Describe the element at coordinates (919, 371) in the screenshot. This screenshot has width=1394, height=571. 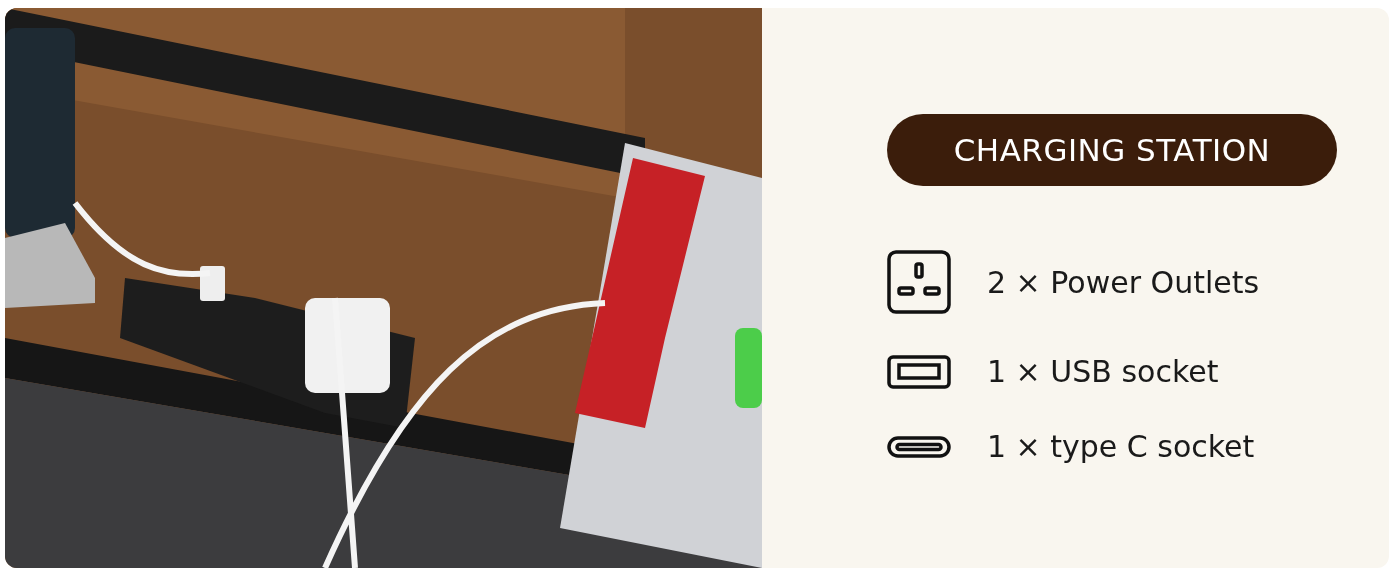
I see `usb-port-icon` at that location.